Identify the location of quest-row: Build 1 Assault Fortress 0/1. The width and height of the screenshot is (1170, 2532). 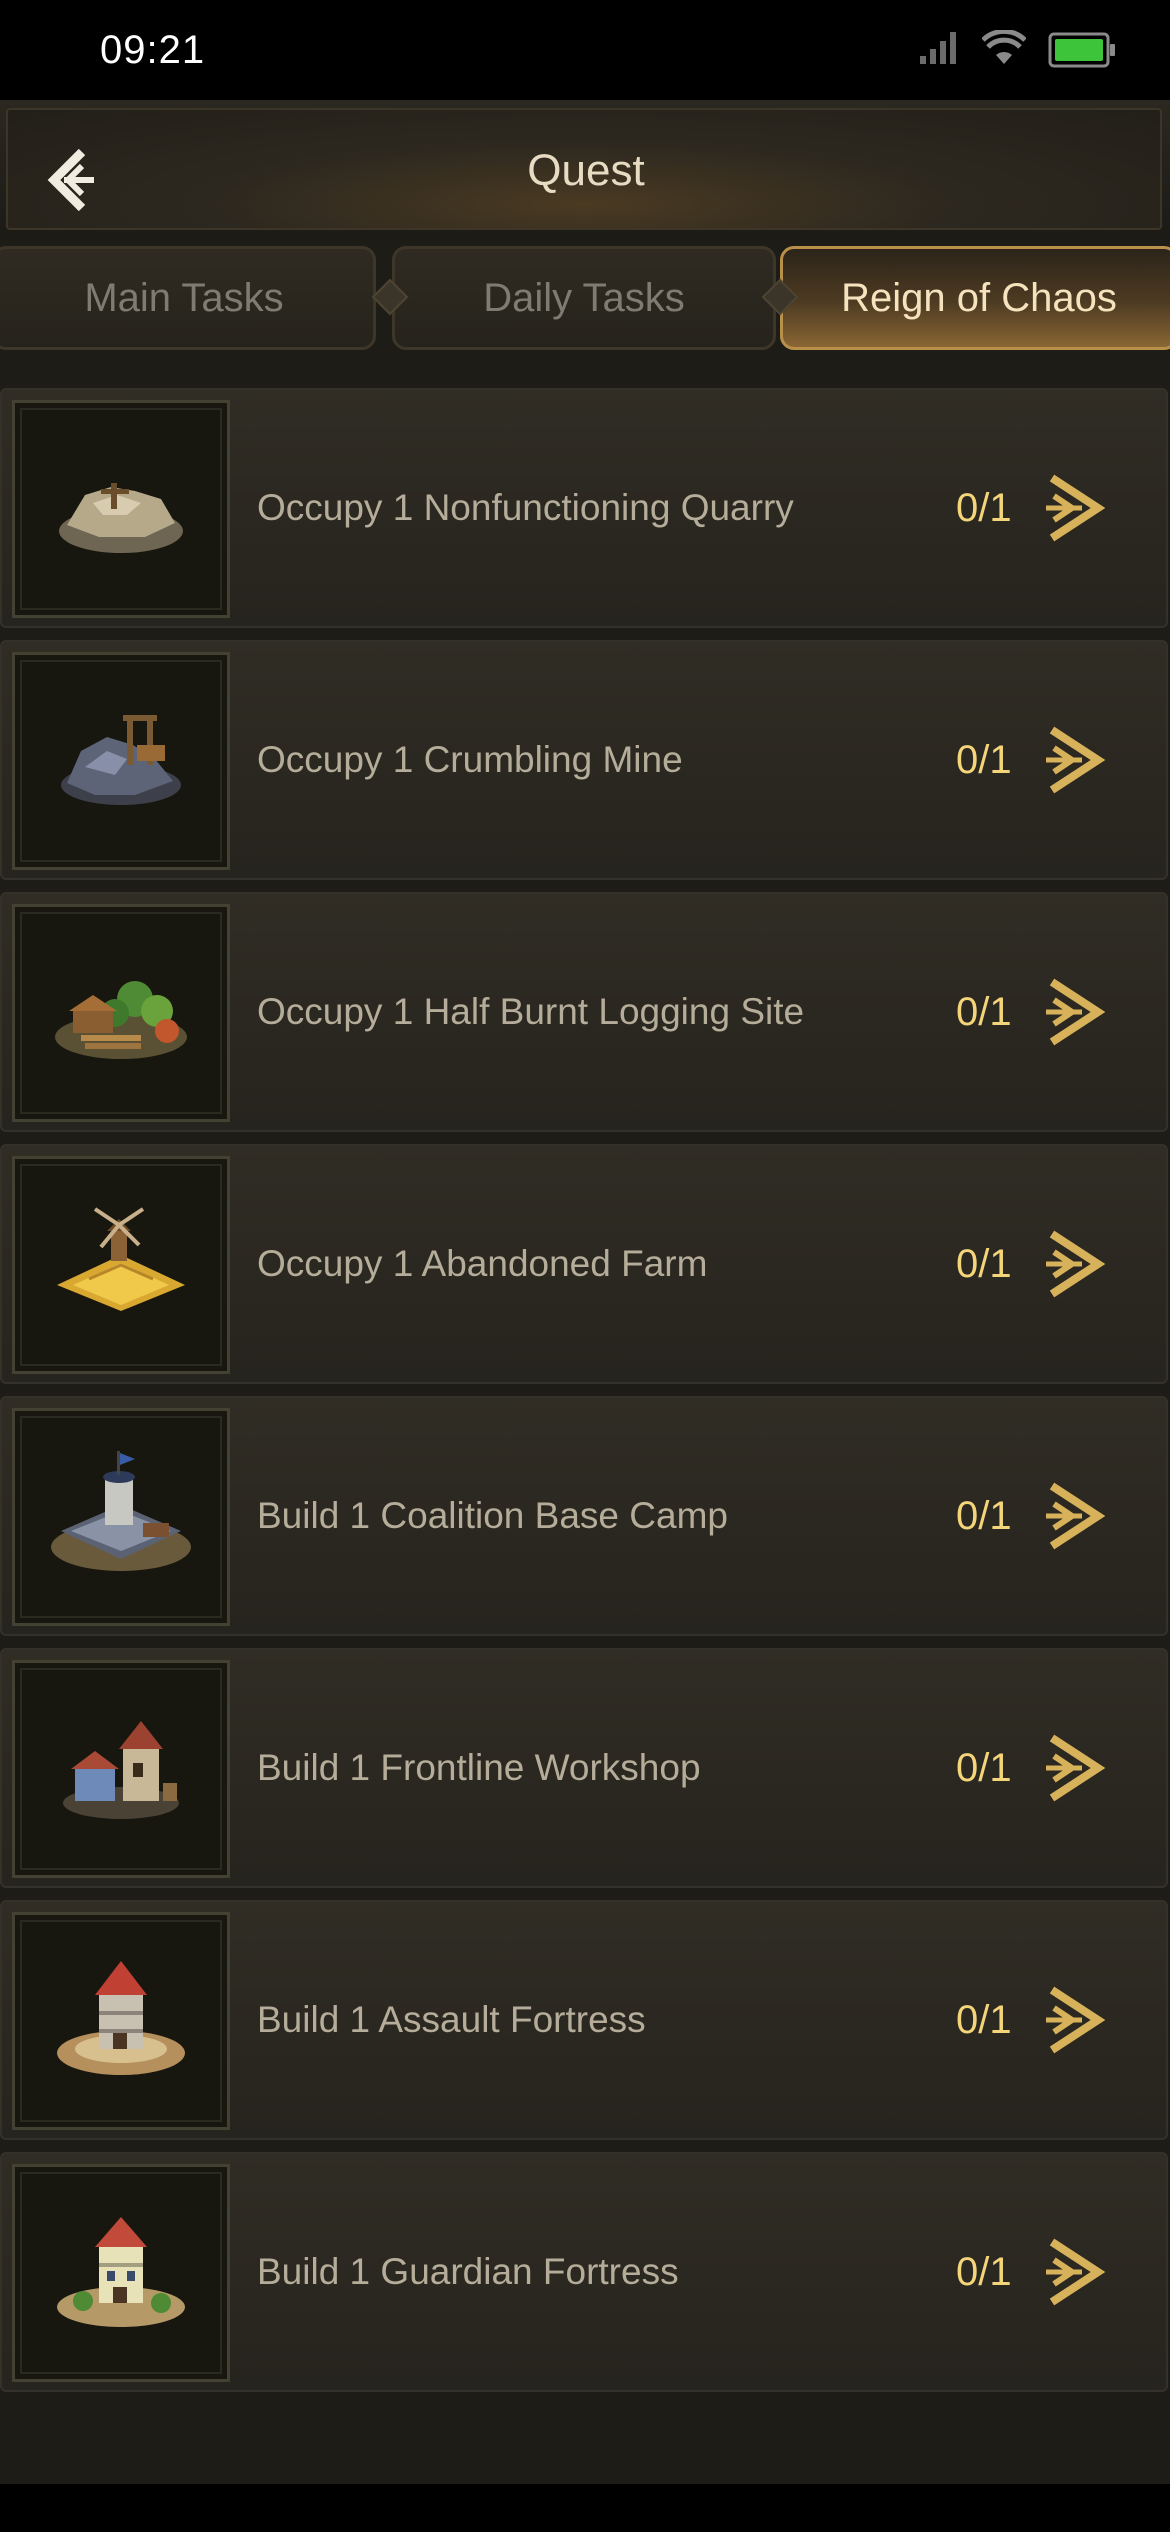
(584, 2020).